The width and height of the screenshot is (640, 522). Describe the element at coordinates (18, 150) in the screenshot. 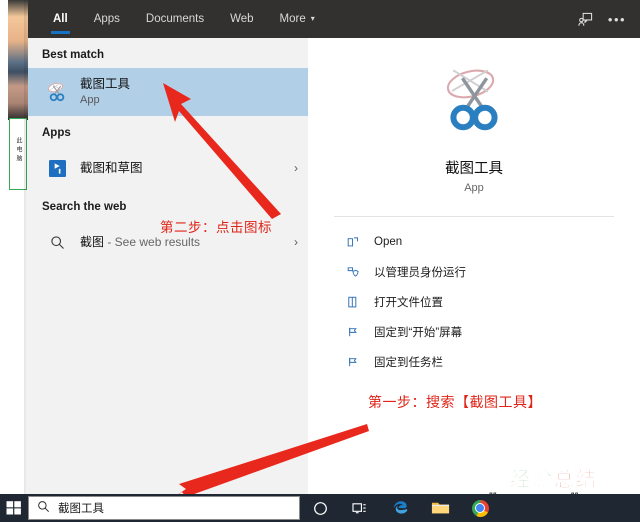

I see `desktop-icon-label: 此电脑` at that location.